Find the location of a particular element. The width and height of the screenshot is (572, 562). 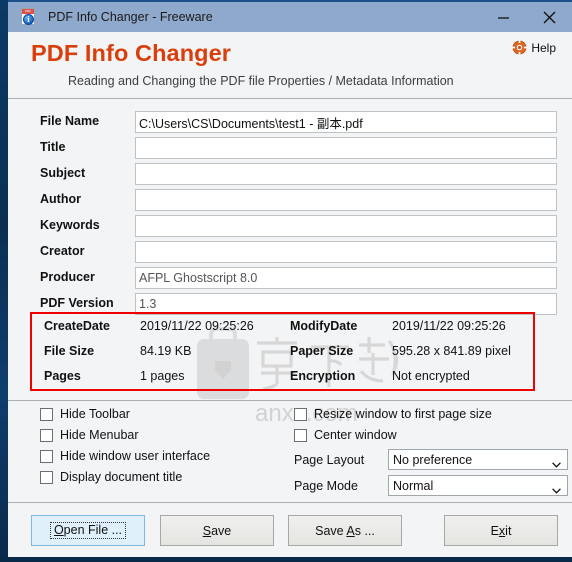

info-label: ModifyDate is located at coordinates (324, 326).